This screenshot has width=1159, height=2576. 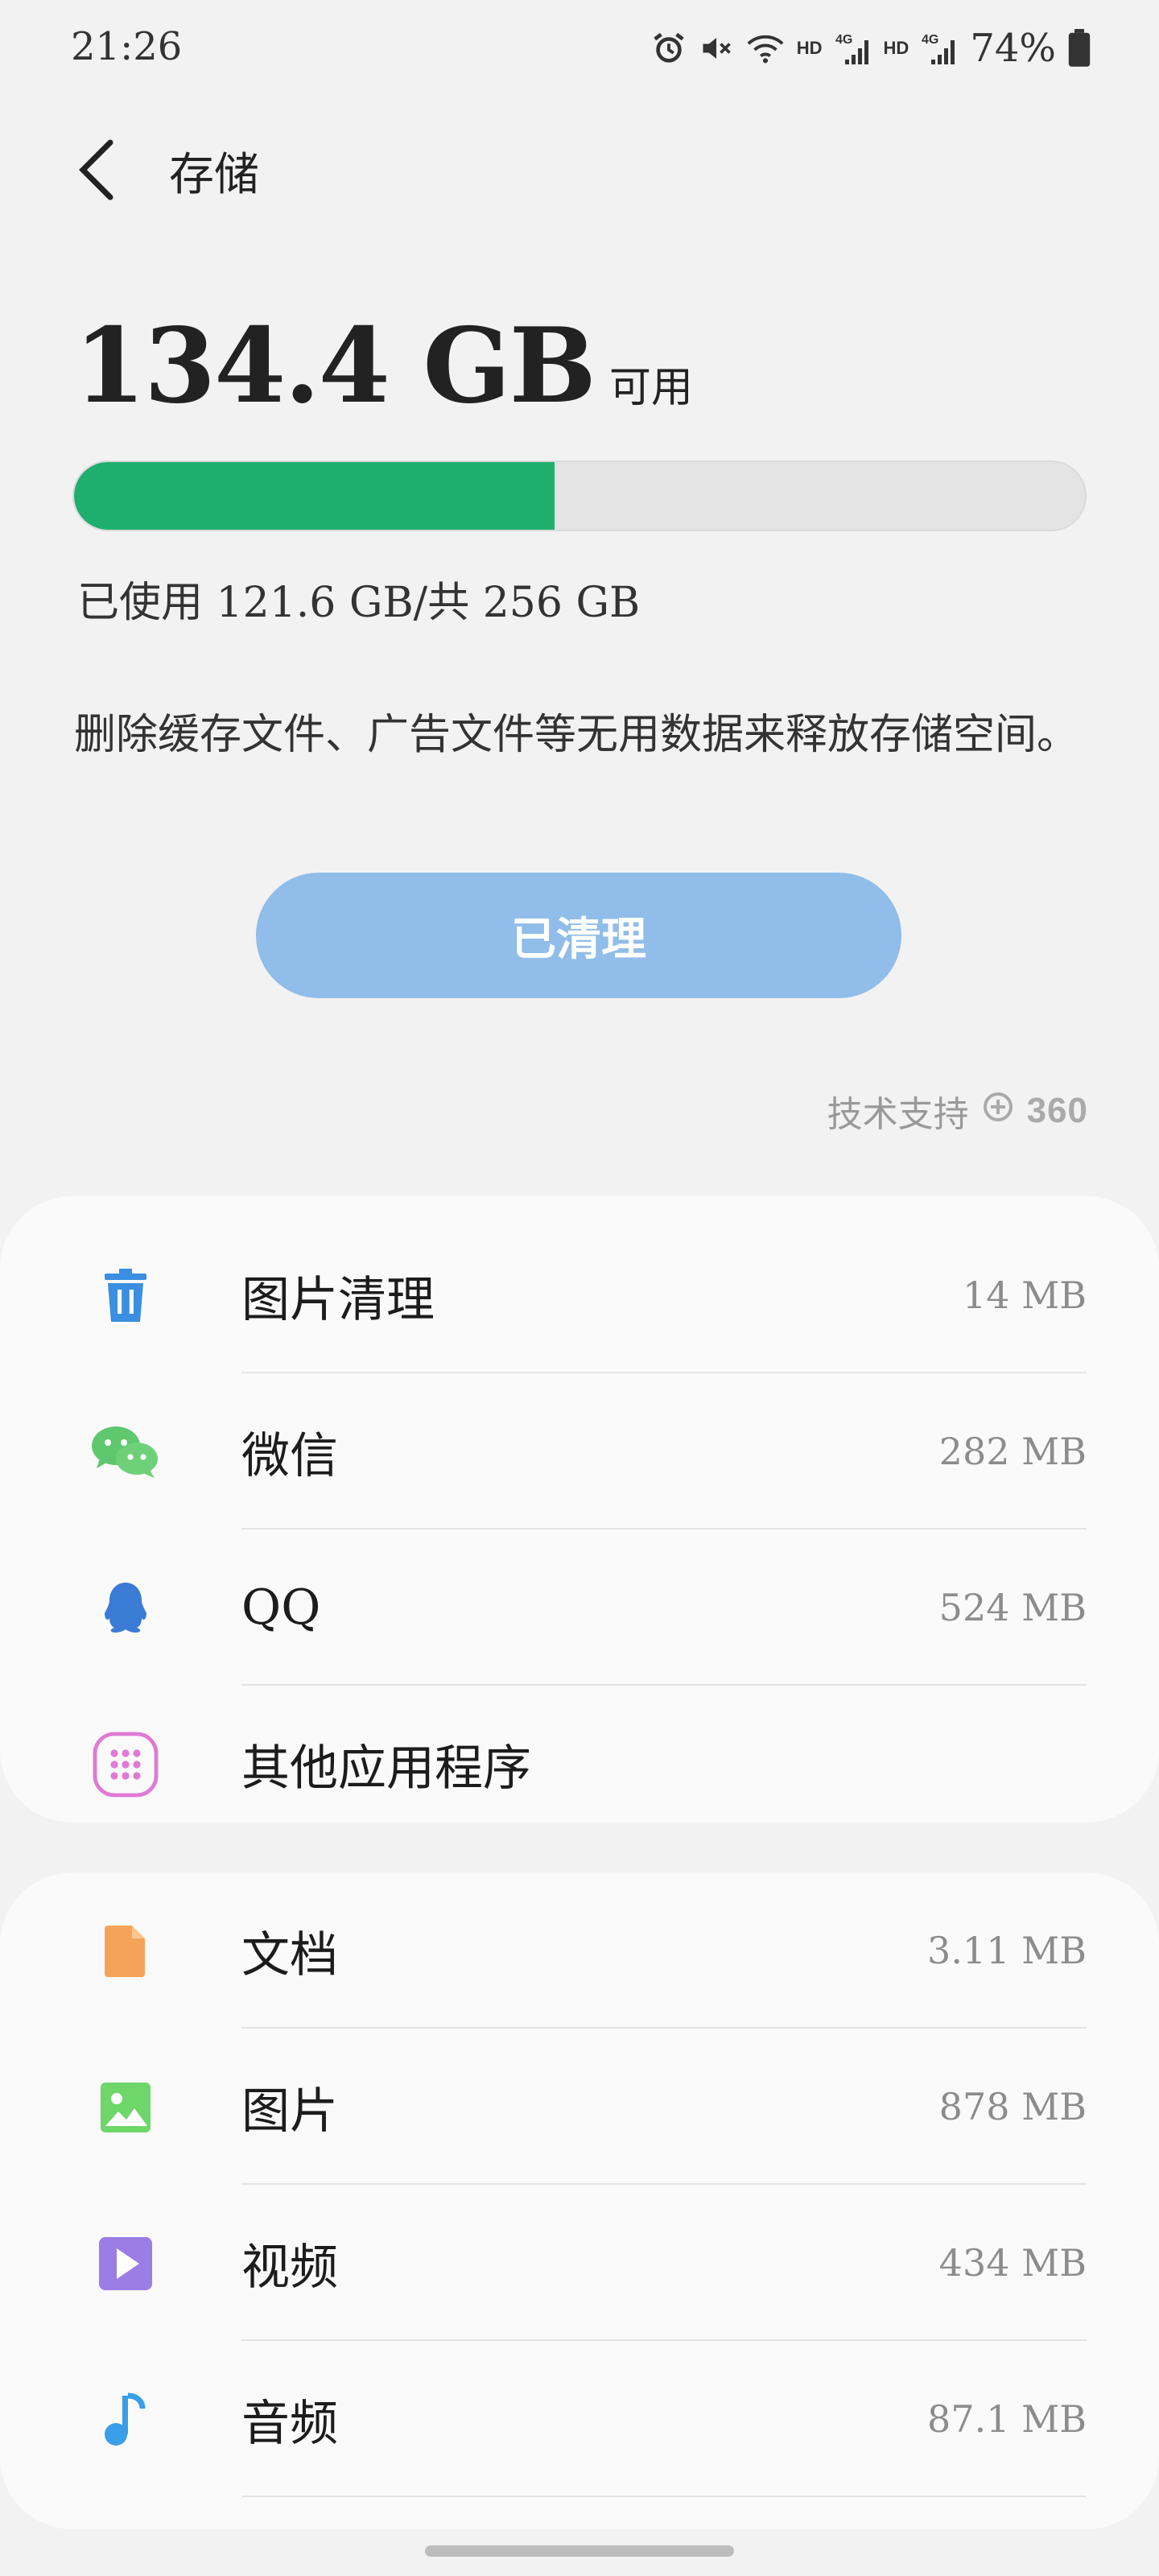 I want to click on list-item-size: 3.11 MB, so click(x=1007, y=1950).